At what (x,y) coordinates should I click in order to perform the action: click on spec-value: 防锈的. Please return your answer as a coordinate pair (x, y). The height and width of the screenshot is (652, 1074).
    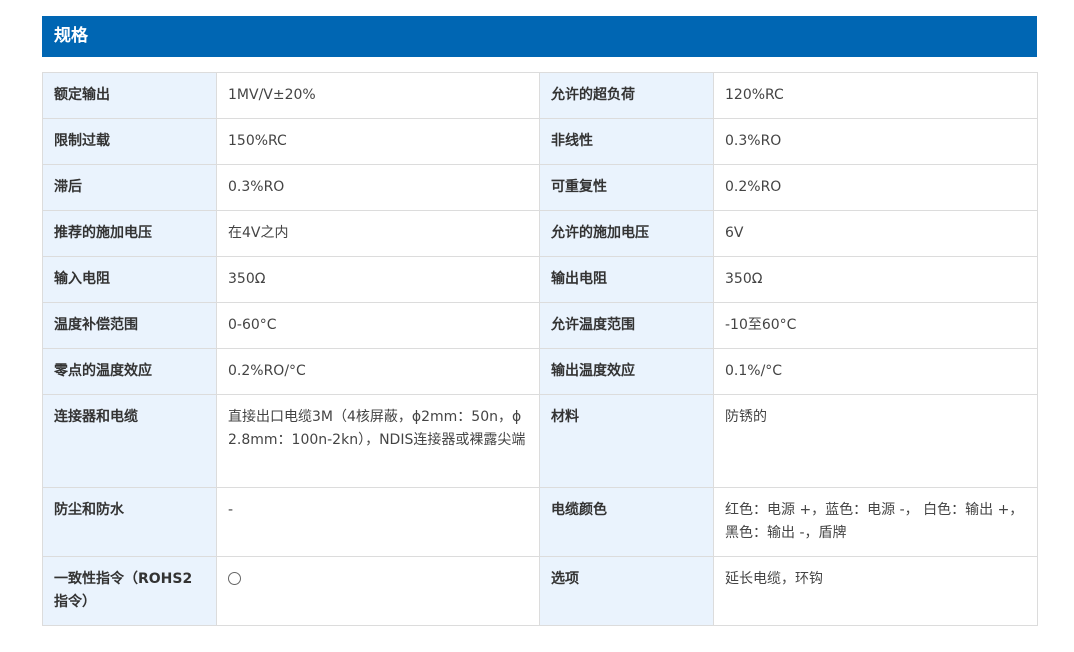
    Looking at the image, I should click on (875, 441).